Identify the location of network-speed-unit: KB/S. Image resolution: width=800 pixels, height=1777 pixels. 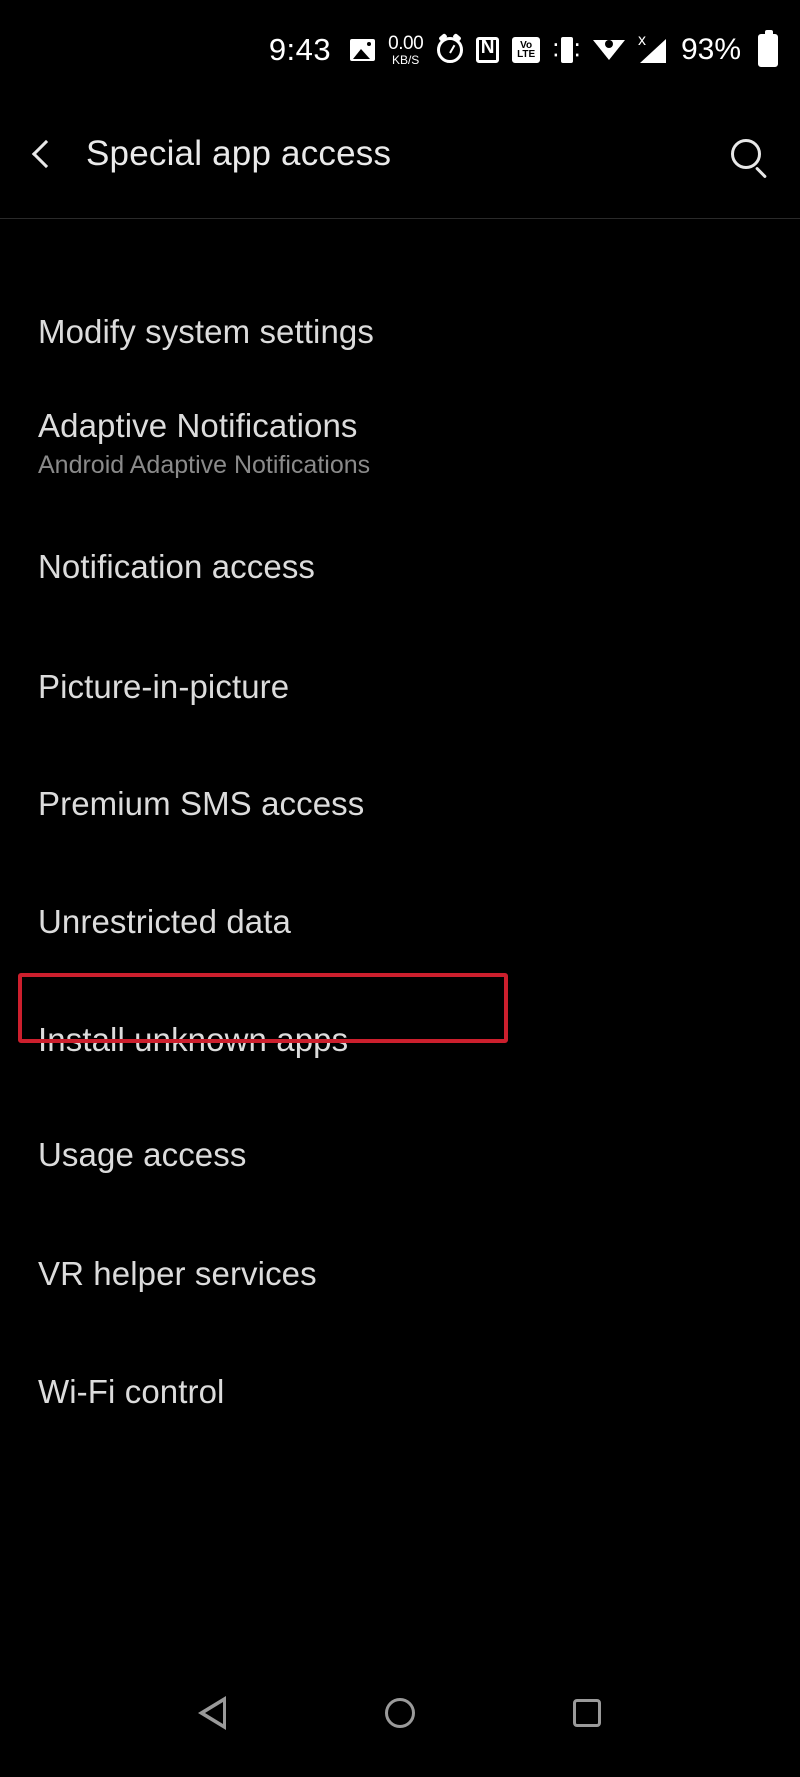
(405, 60).